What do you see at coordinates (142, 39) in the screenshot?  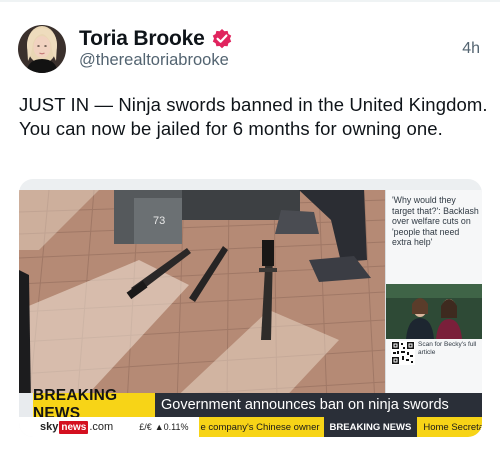 I see `display-name: Toria Brooke` at bounding box center [142, 39].